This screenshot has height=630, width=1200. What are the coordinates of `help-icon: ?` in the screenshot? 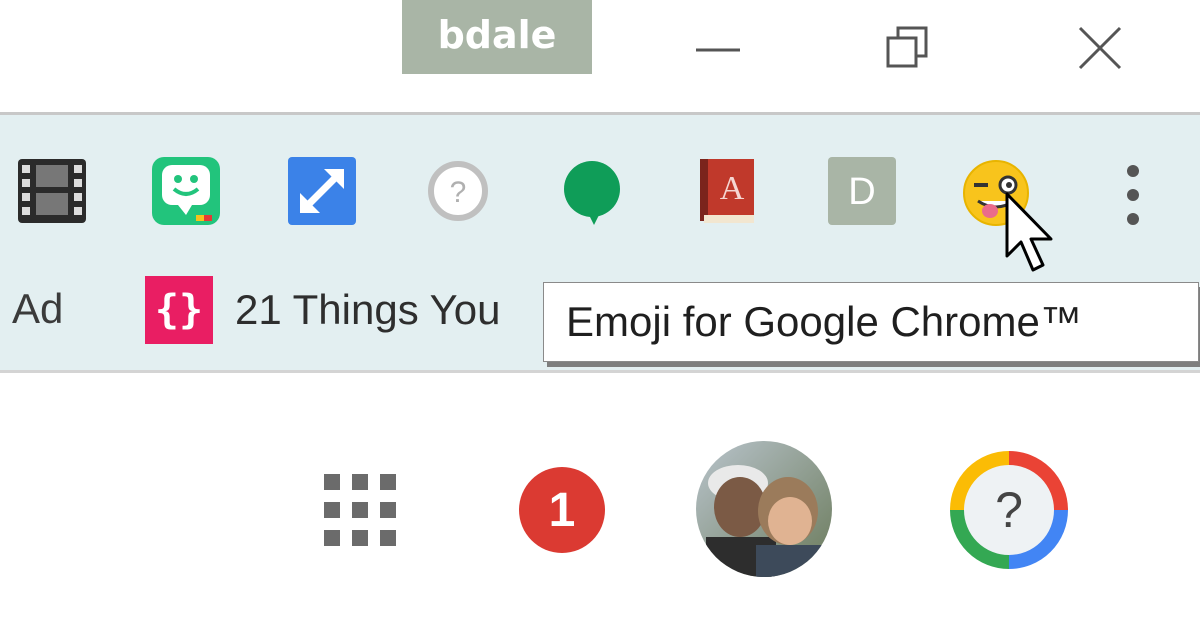 It's located at (1009, 510).